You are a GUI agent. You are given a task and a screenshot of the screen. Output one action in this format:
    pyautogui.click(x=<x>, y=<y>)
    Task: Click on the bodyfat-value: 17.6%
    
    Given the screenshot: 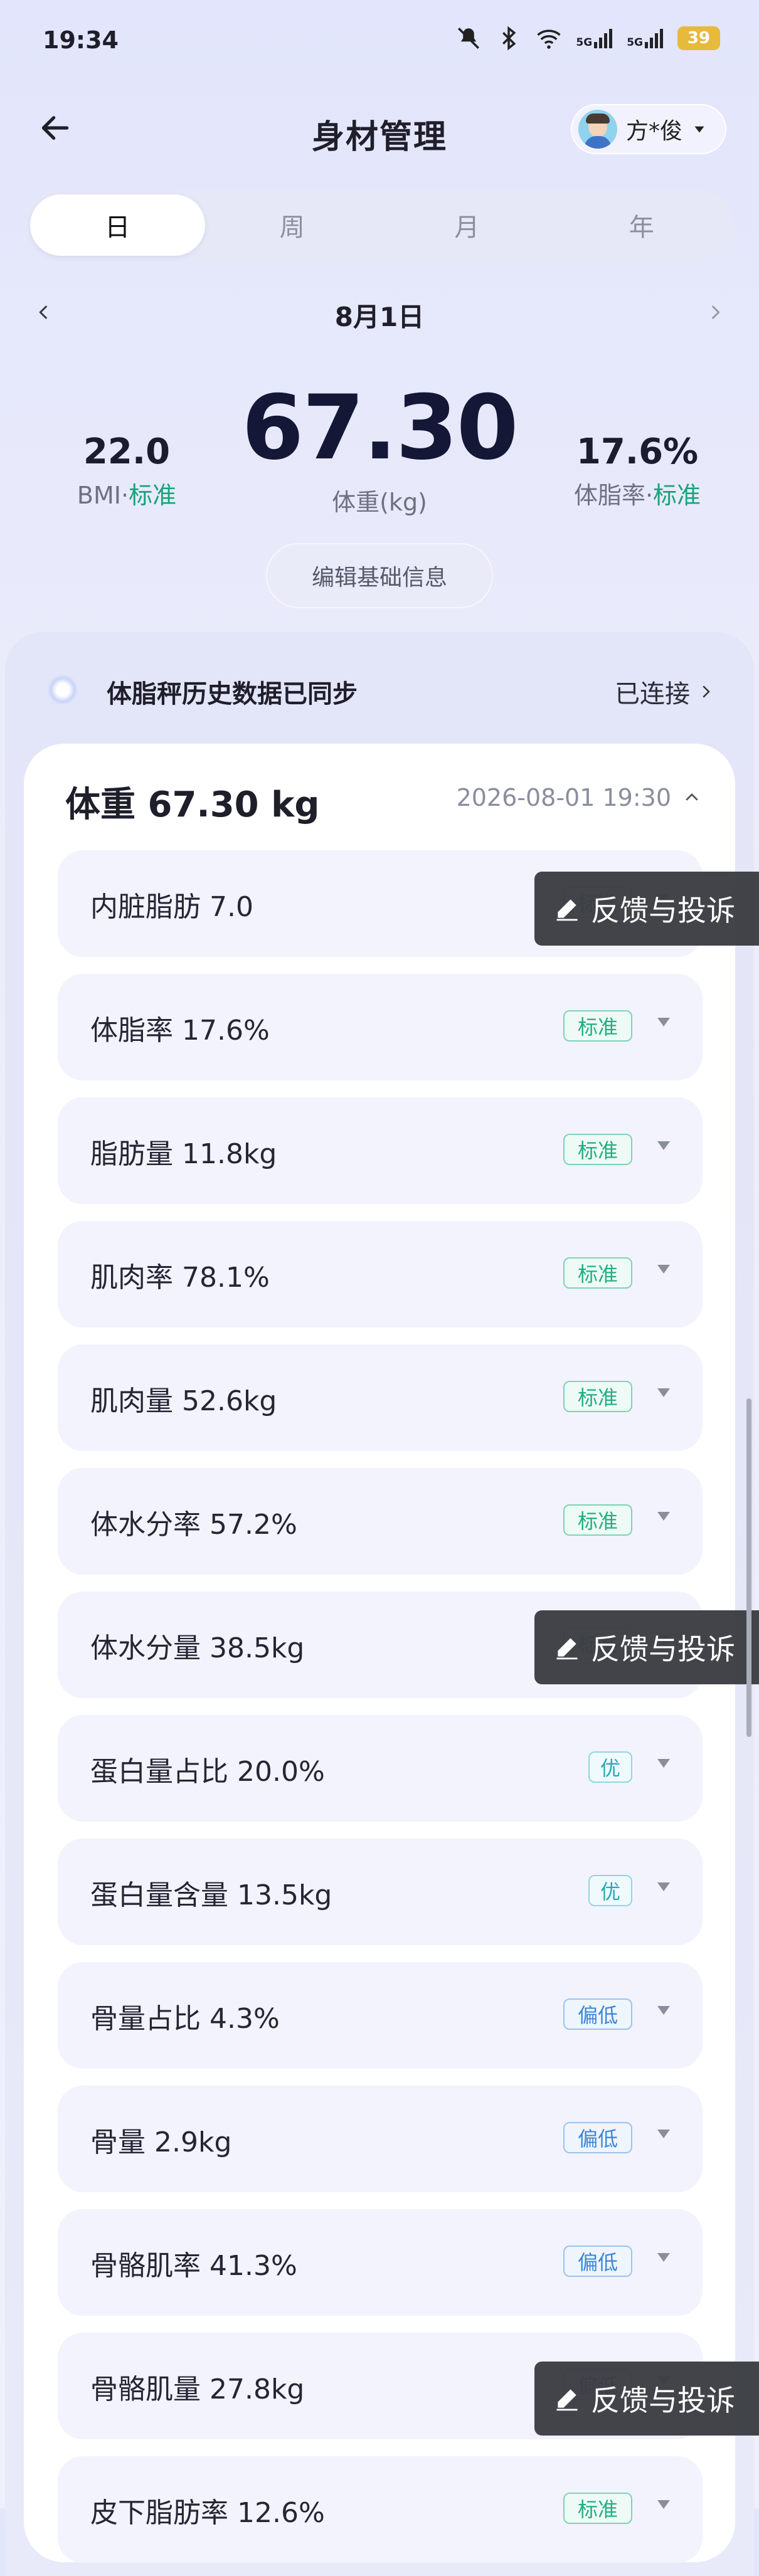 What is the action you would take?
    pyautogui.click(x=638, y=451)
    